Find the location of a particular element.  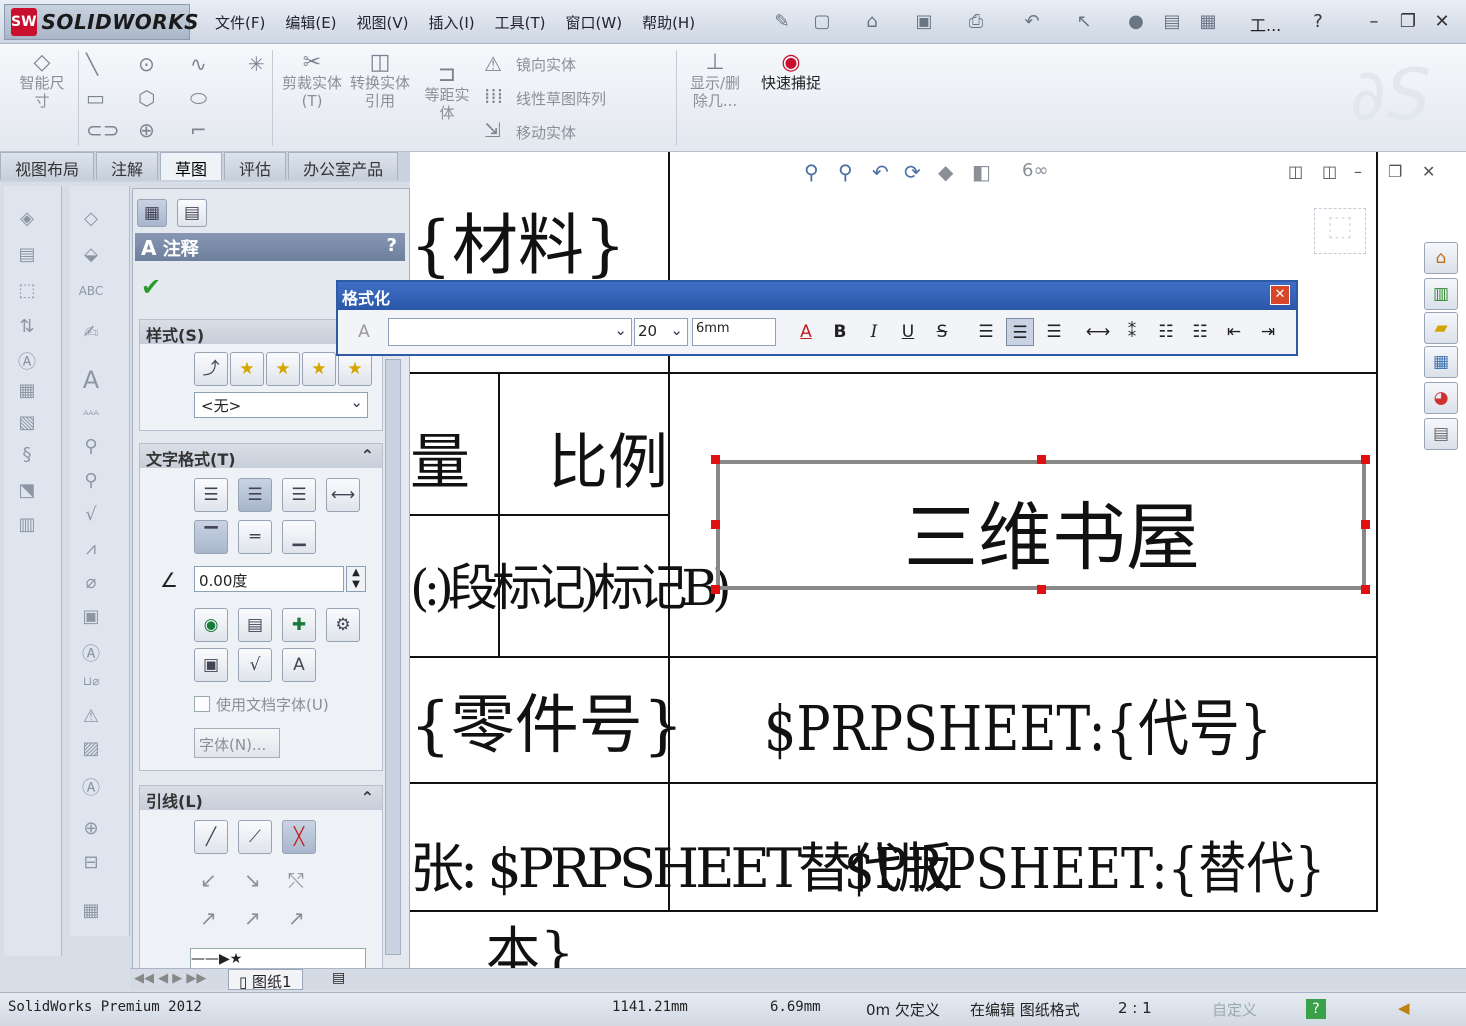

angle-spinner: ▲ ▼ is located at coordinates (356, 579).